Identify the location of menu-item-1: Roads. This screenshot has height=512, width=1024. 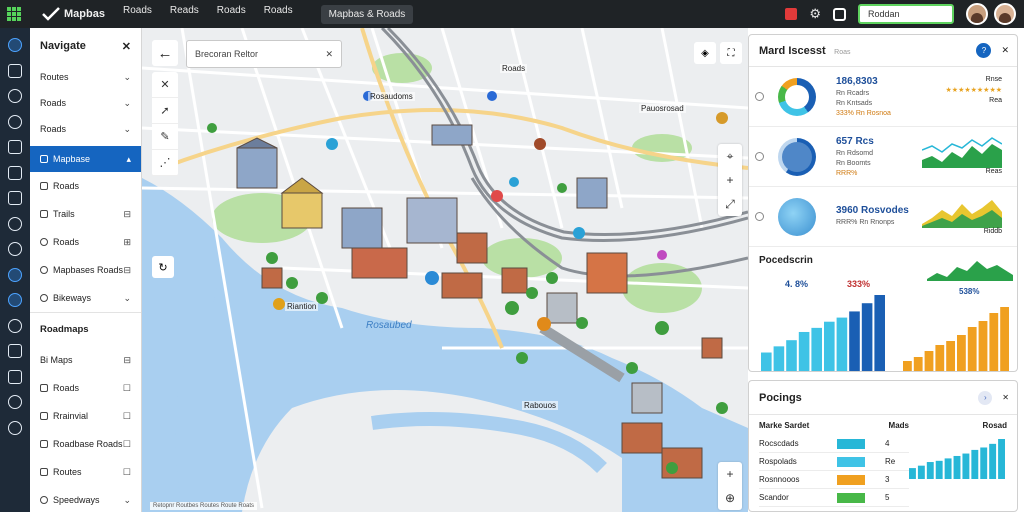
(137, 14).